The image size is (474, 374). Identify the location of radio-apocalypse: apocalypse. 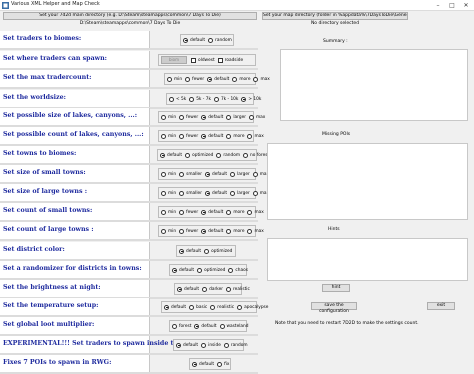
(252, 307).